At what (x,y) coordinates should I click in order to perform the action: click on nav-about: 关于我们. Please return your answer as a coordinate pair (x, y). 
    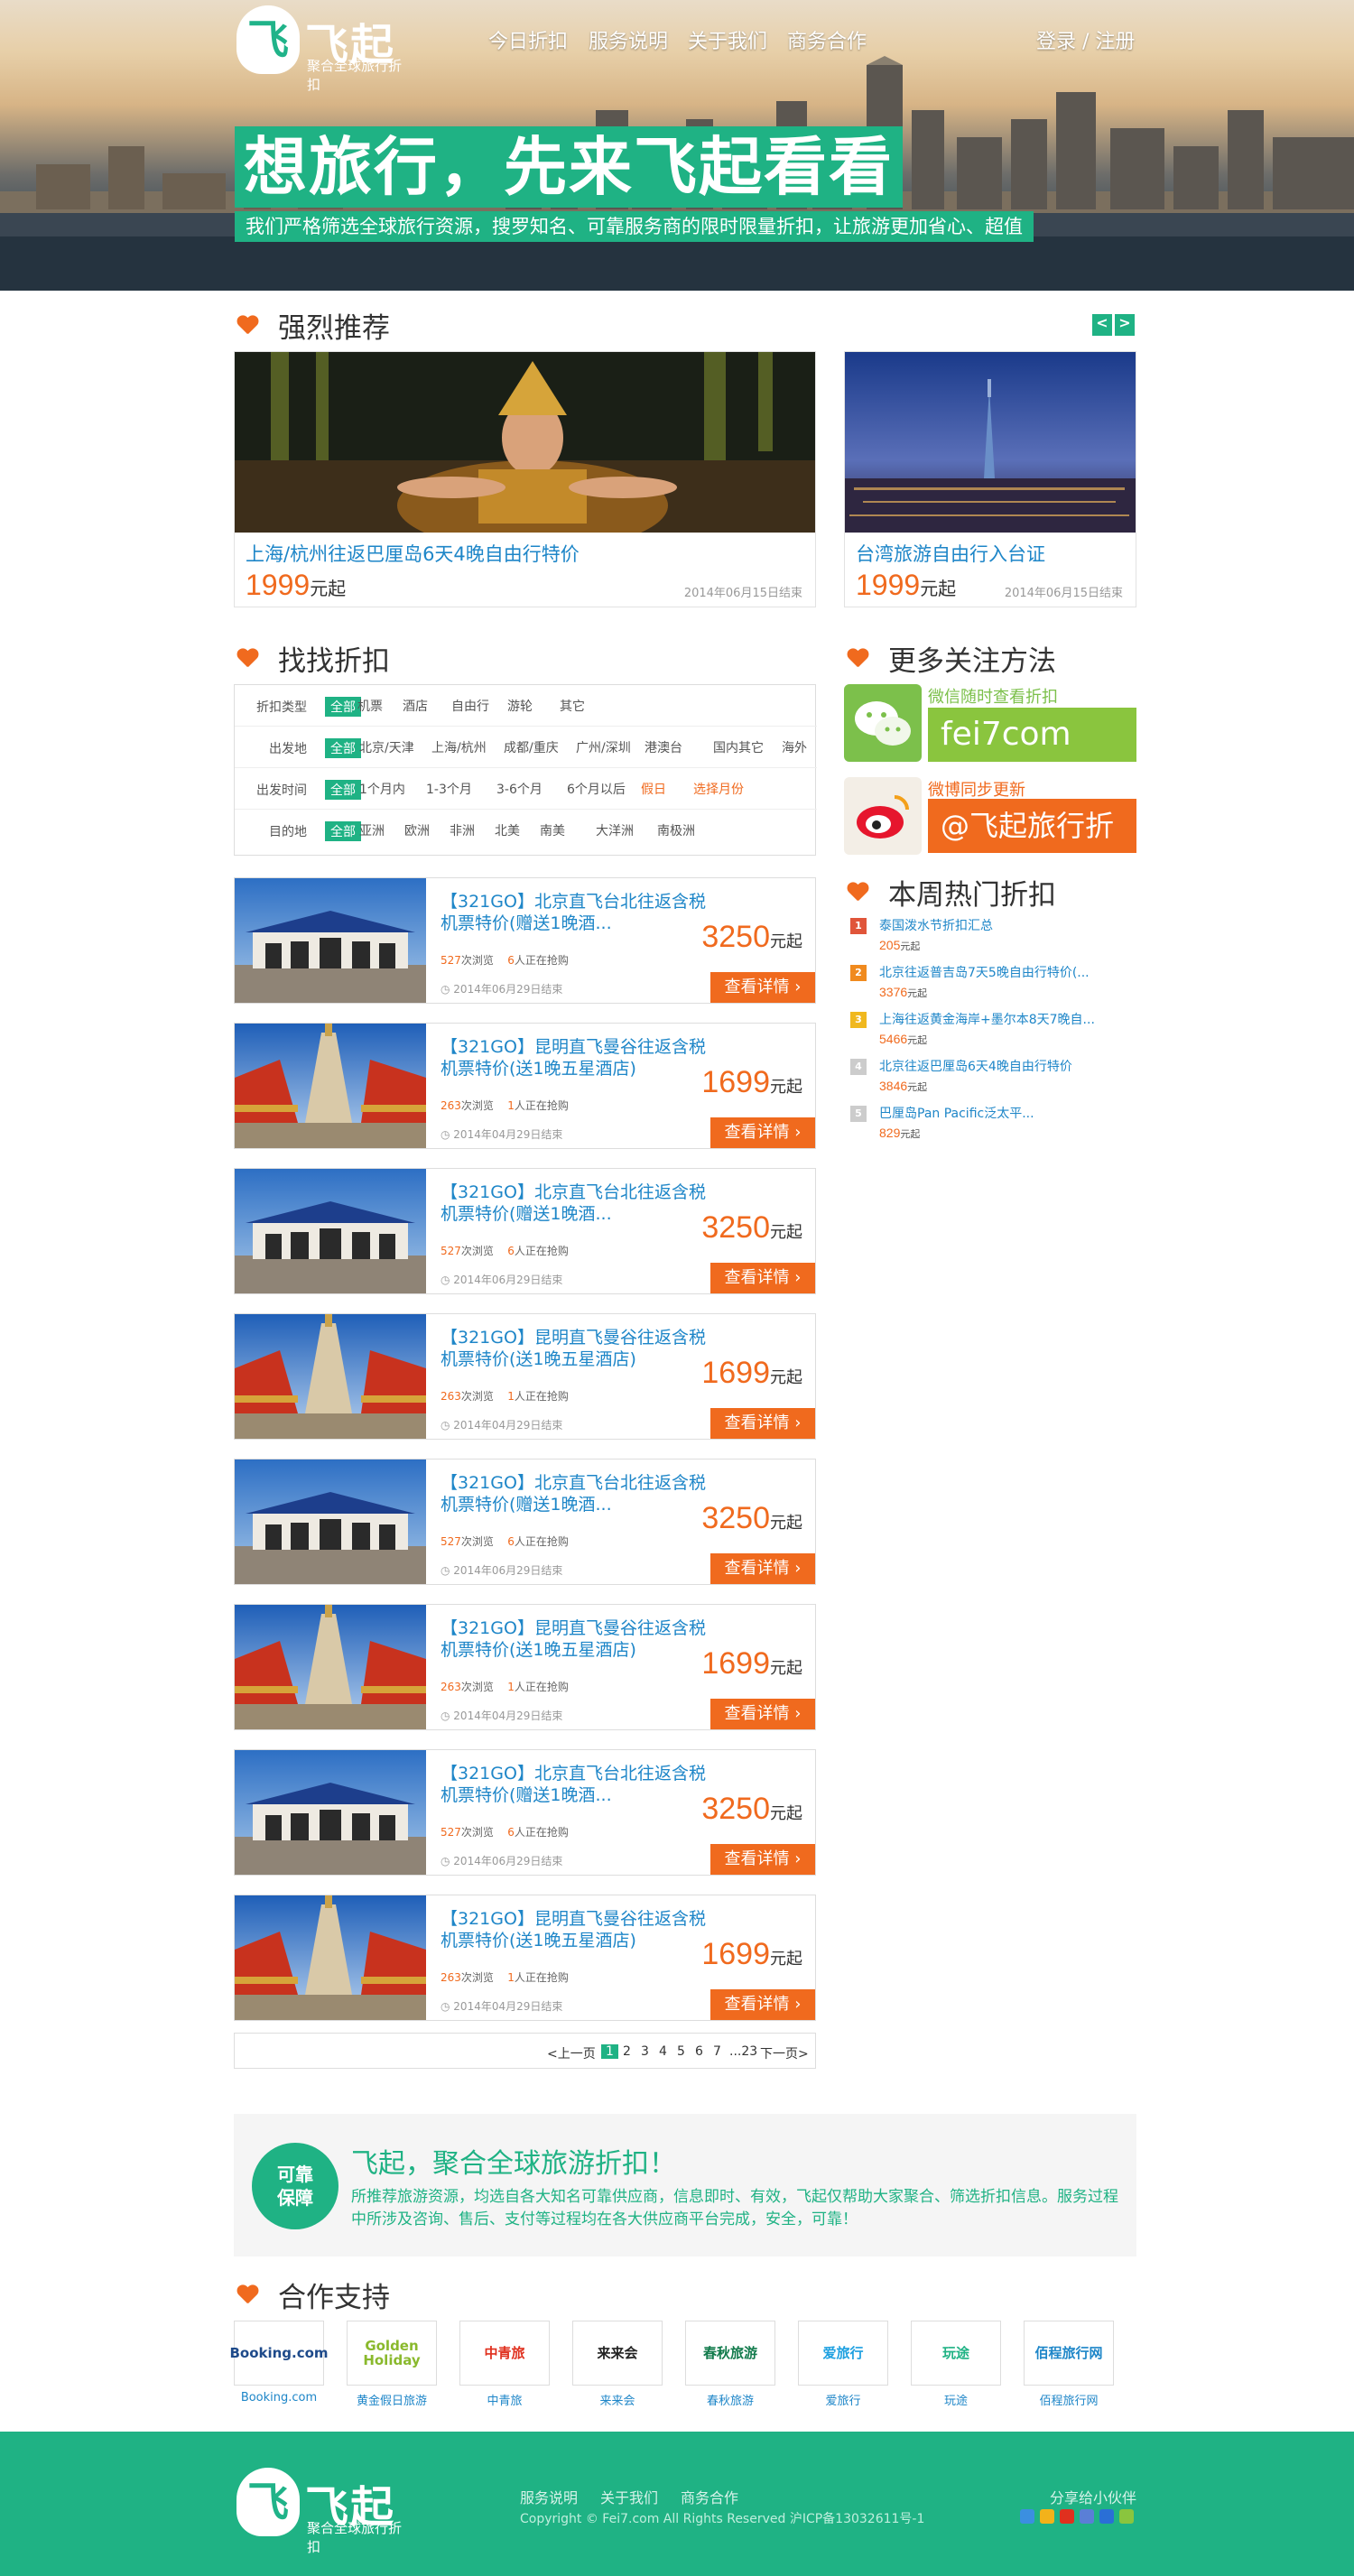
    Looking at the image, I should click on (727, 39).